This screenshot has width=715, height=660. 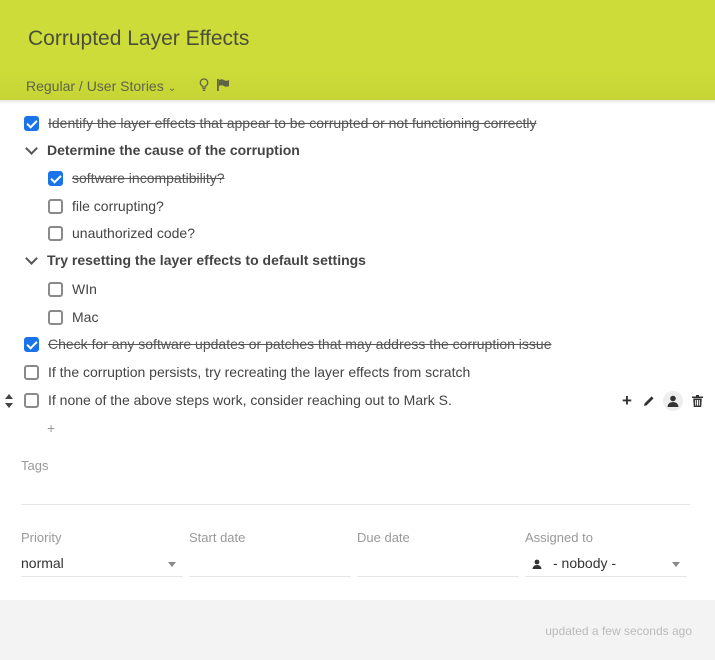 What do you see at coordinates (42, 563) in the screenshot?
I see `priority-value: normal` at bounding box center [42, 563].